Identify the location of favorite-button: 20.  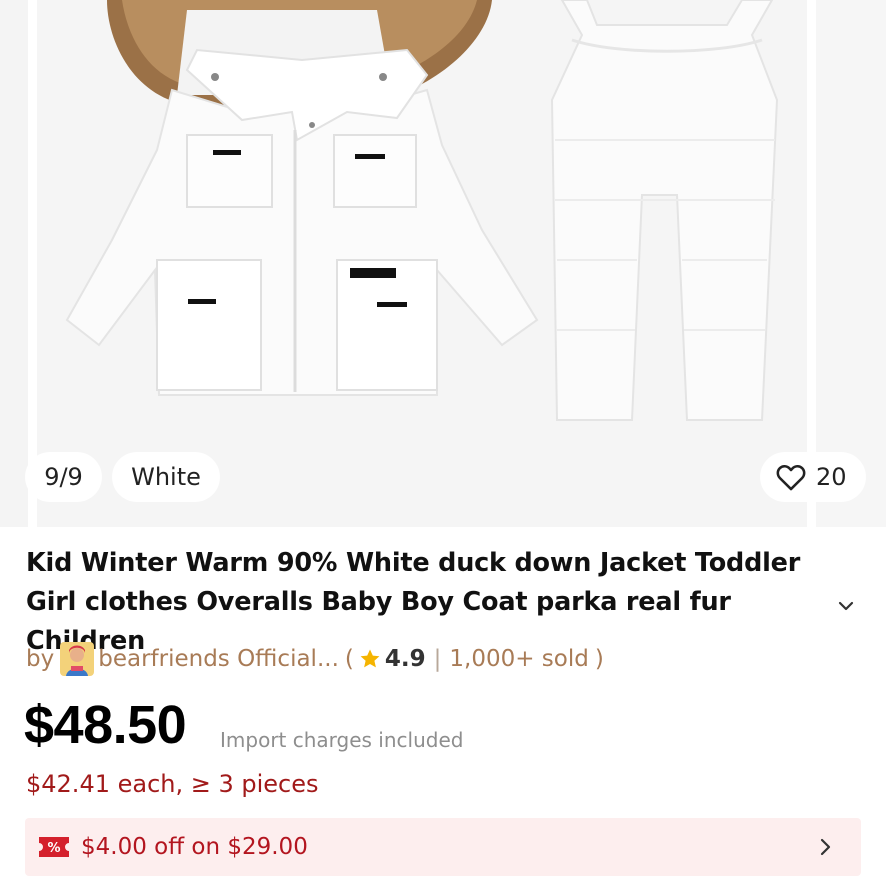
(813, 477).